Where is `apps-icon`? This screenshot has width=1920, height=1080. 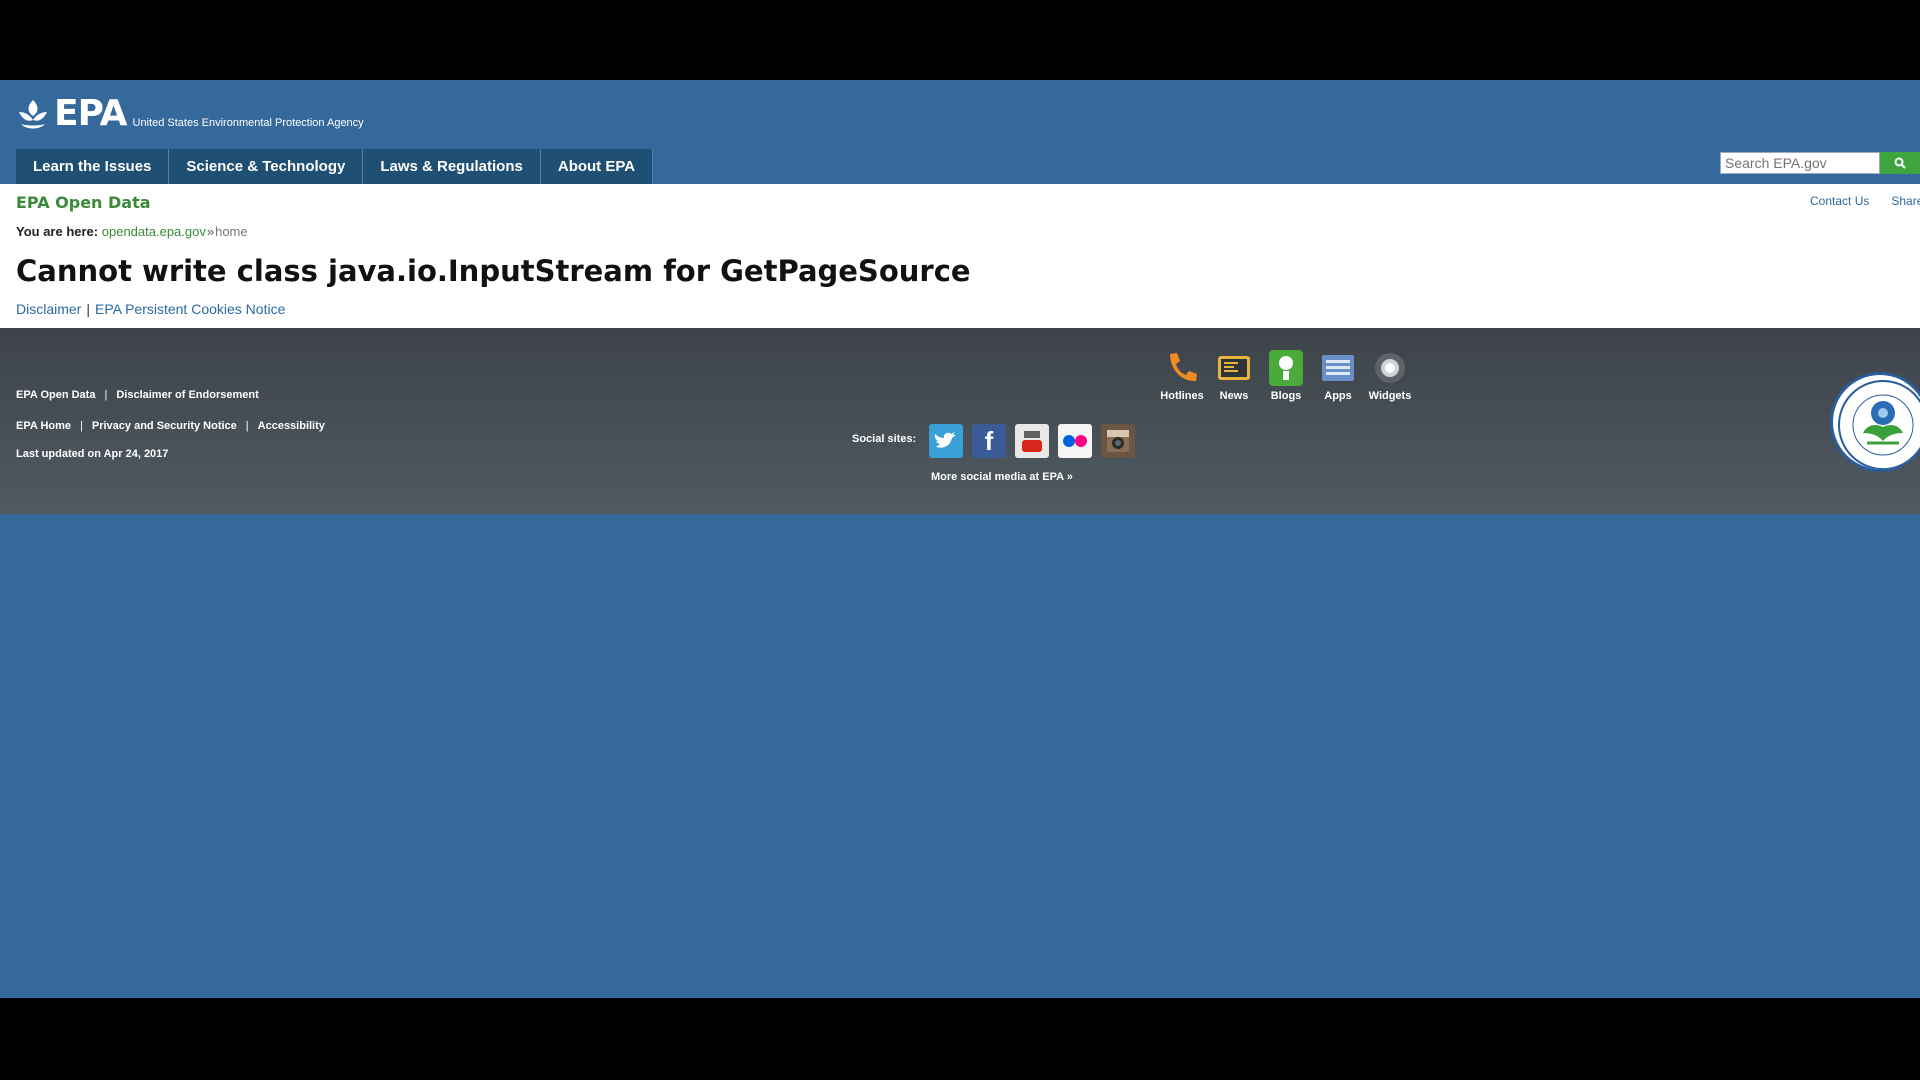
apps-icon is located at coordinates (1338, 368).